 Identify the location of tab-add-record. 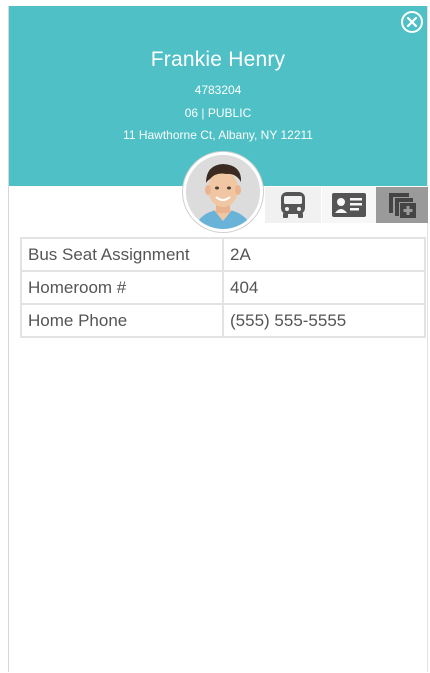
(402, 205).